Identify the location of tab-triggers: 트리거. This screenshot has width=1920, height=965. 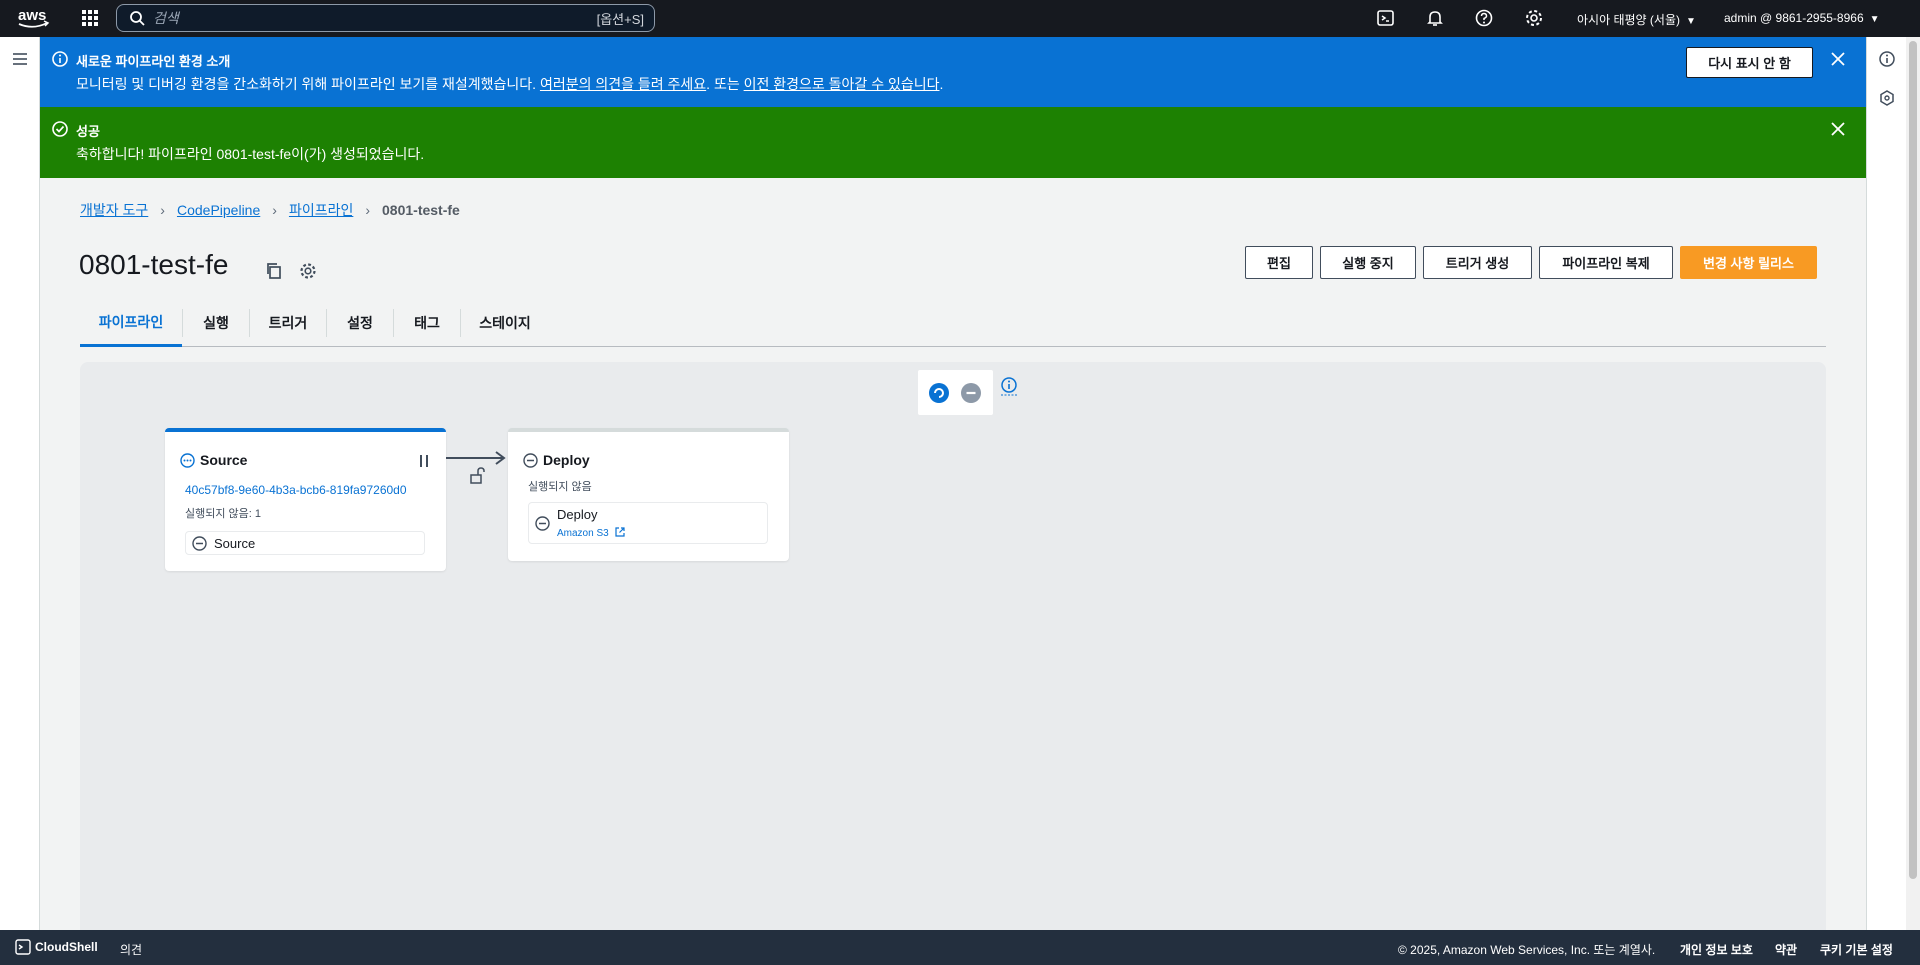
(288, 323).